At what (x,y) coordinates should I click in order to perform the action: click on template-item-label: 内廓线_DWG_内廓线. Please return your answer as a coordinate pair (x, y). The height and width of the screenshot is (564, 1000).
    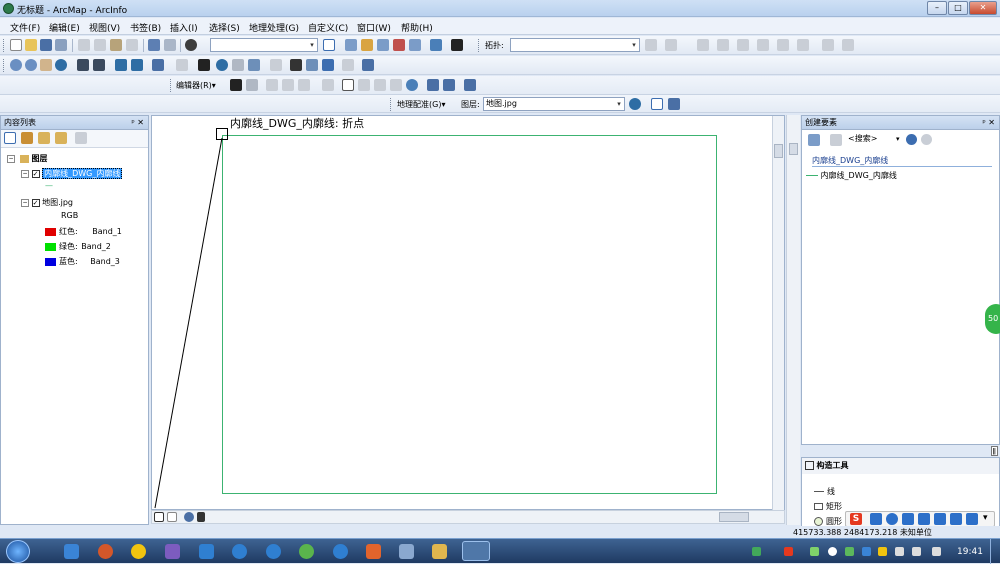
    Looking at the image, I should click on (859, 175).